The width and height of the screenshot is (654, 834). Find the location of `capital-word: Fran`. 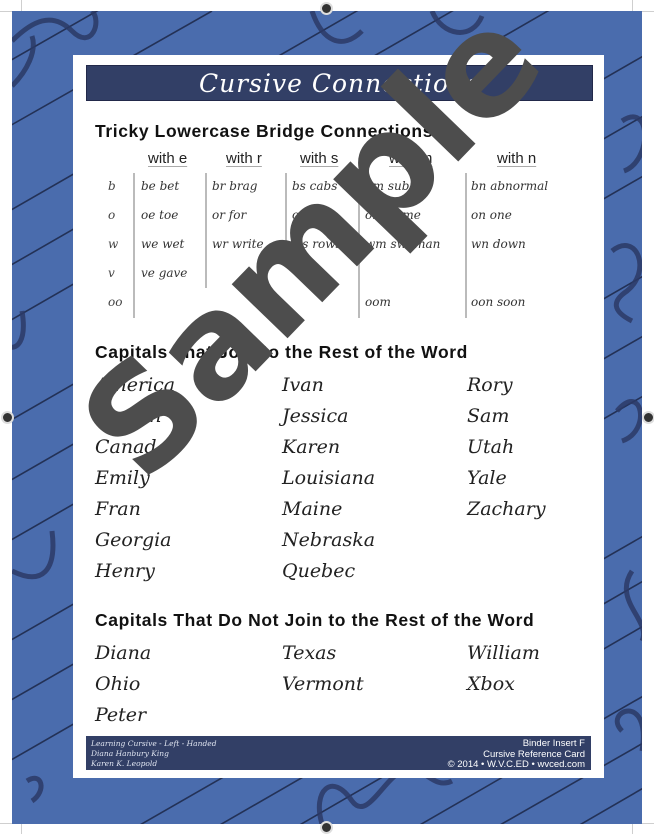

capital-word: Fran is located at coordinates (118, 509).